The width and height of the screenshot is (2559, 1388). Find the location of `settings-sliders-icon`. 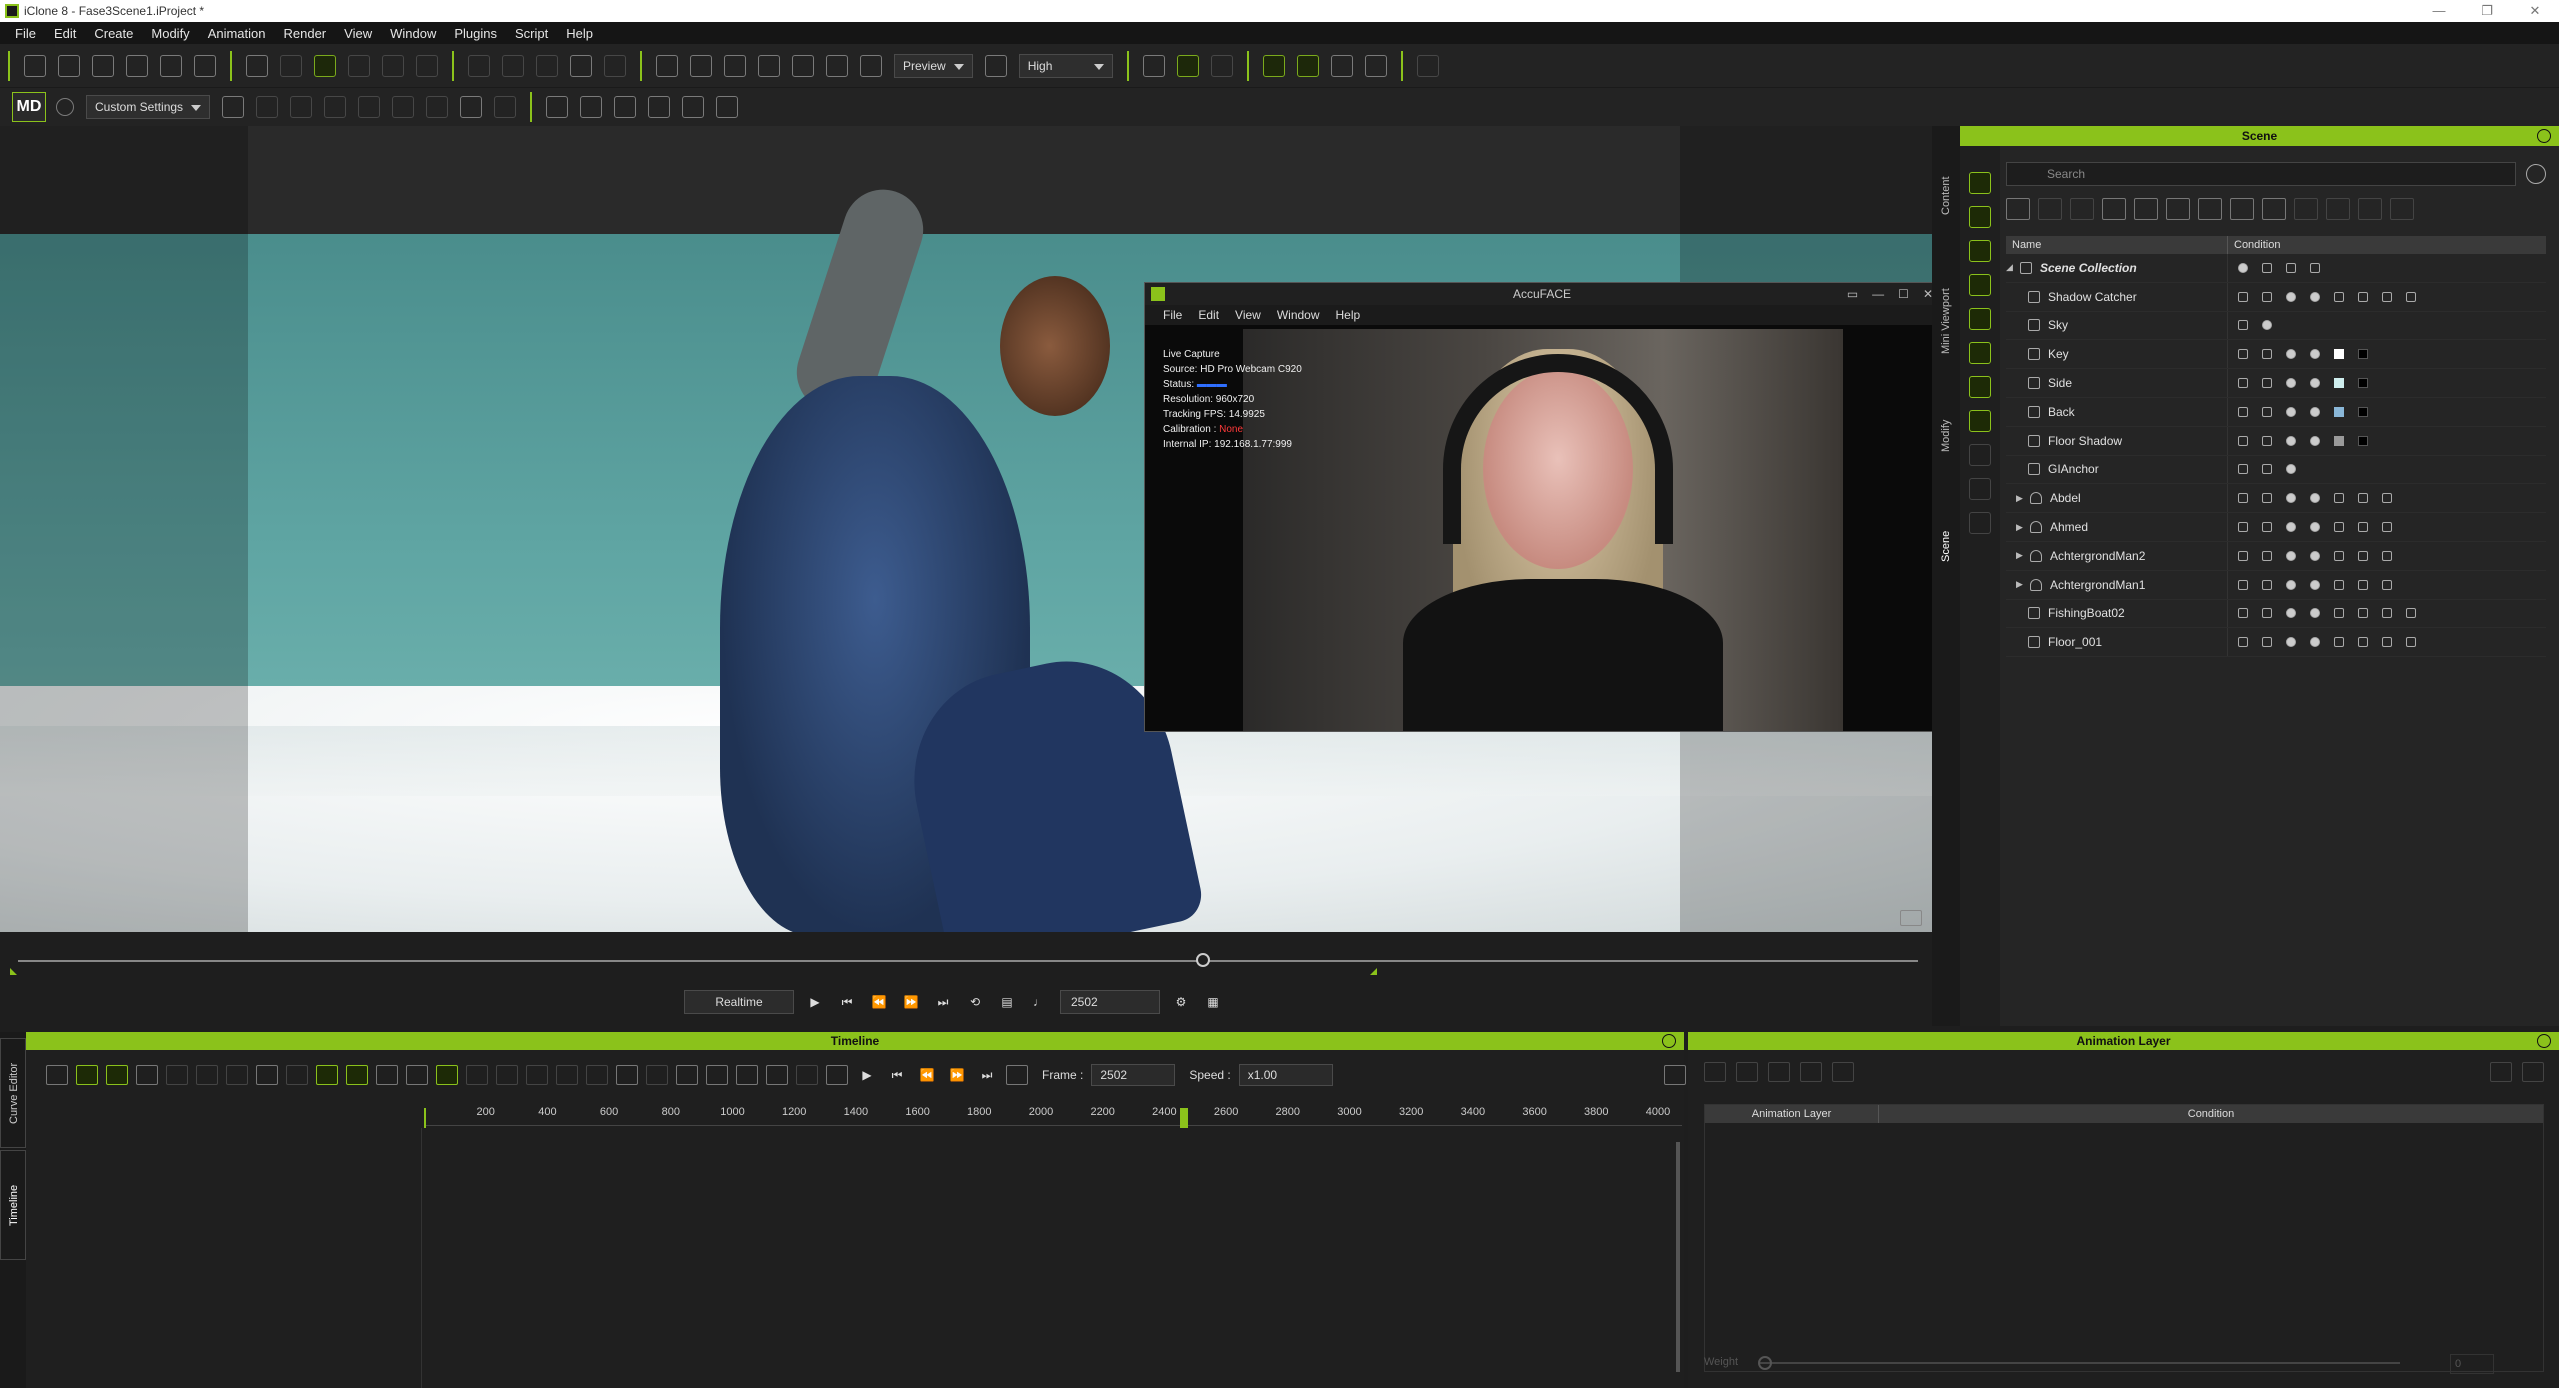

settings-sliders-icon is located at coordinates (727, 107).